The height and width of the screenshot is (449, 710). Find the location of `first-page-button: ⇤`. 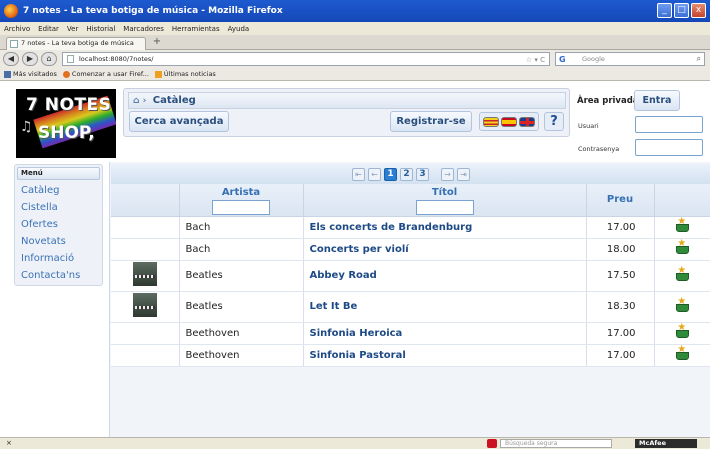

first-page-button: ⇤ is located at coordinates (358, 174).